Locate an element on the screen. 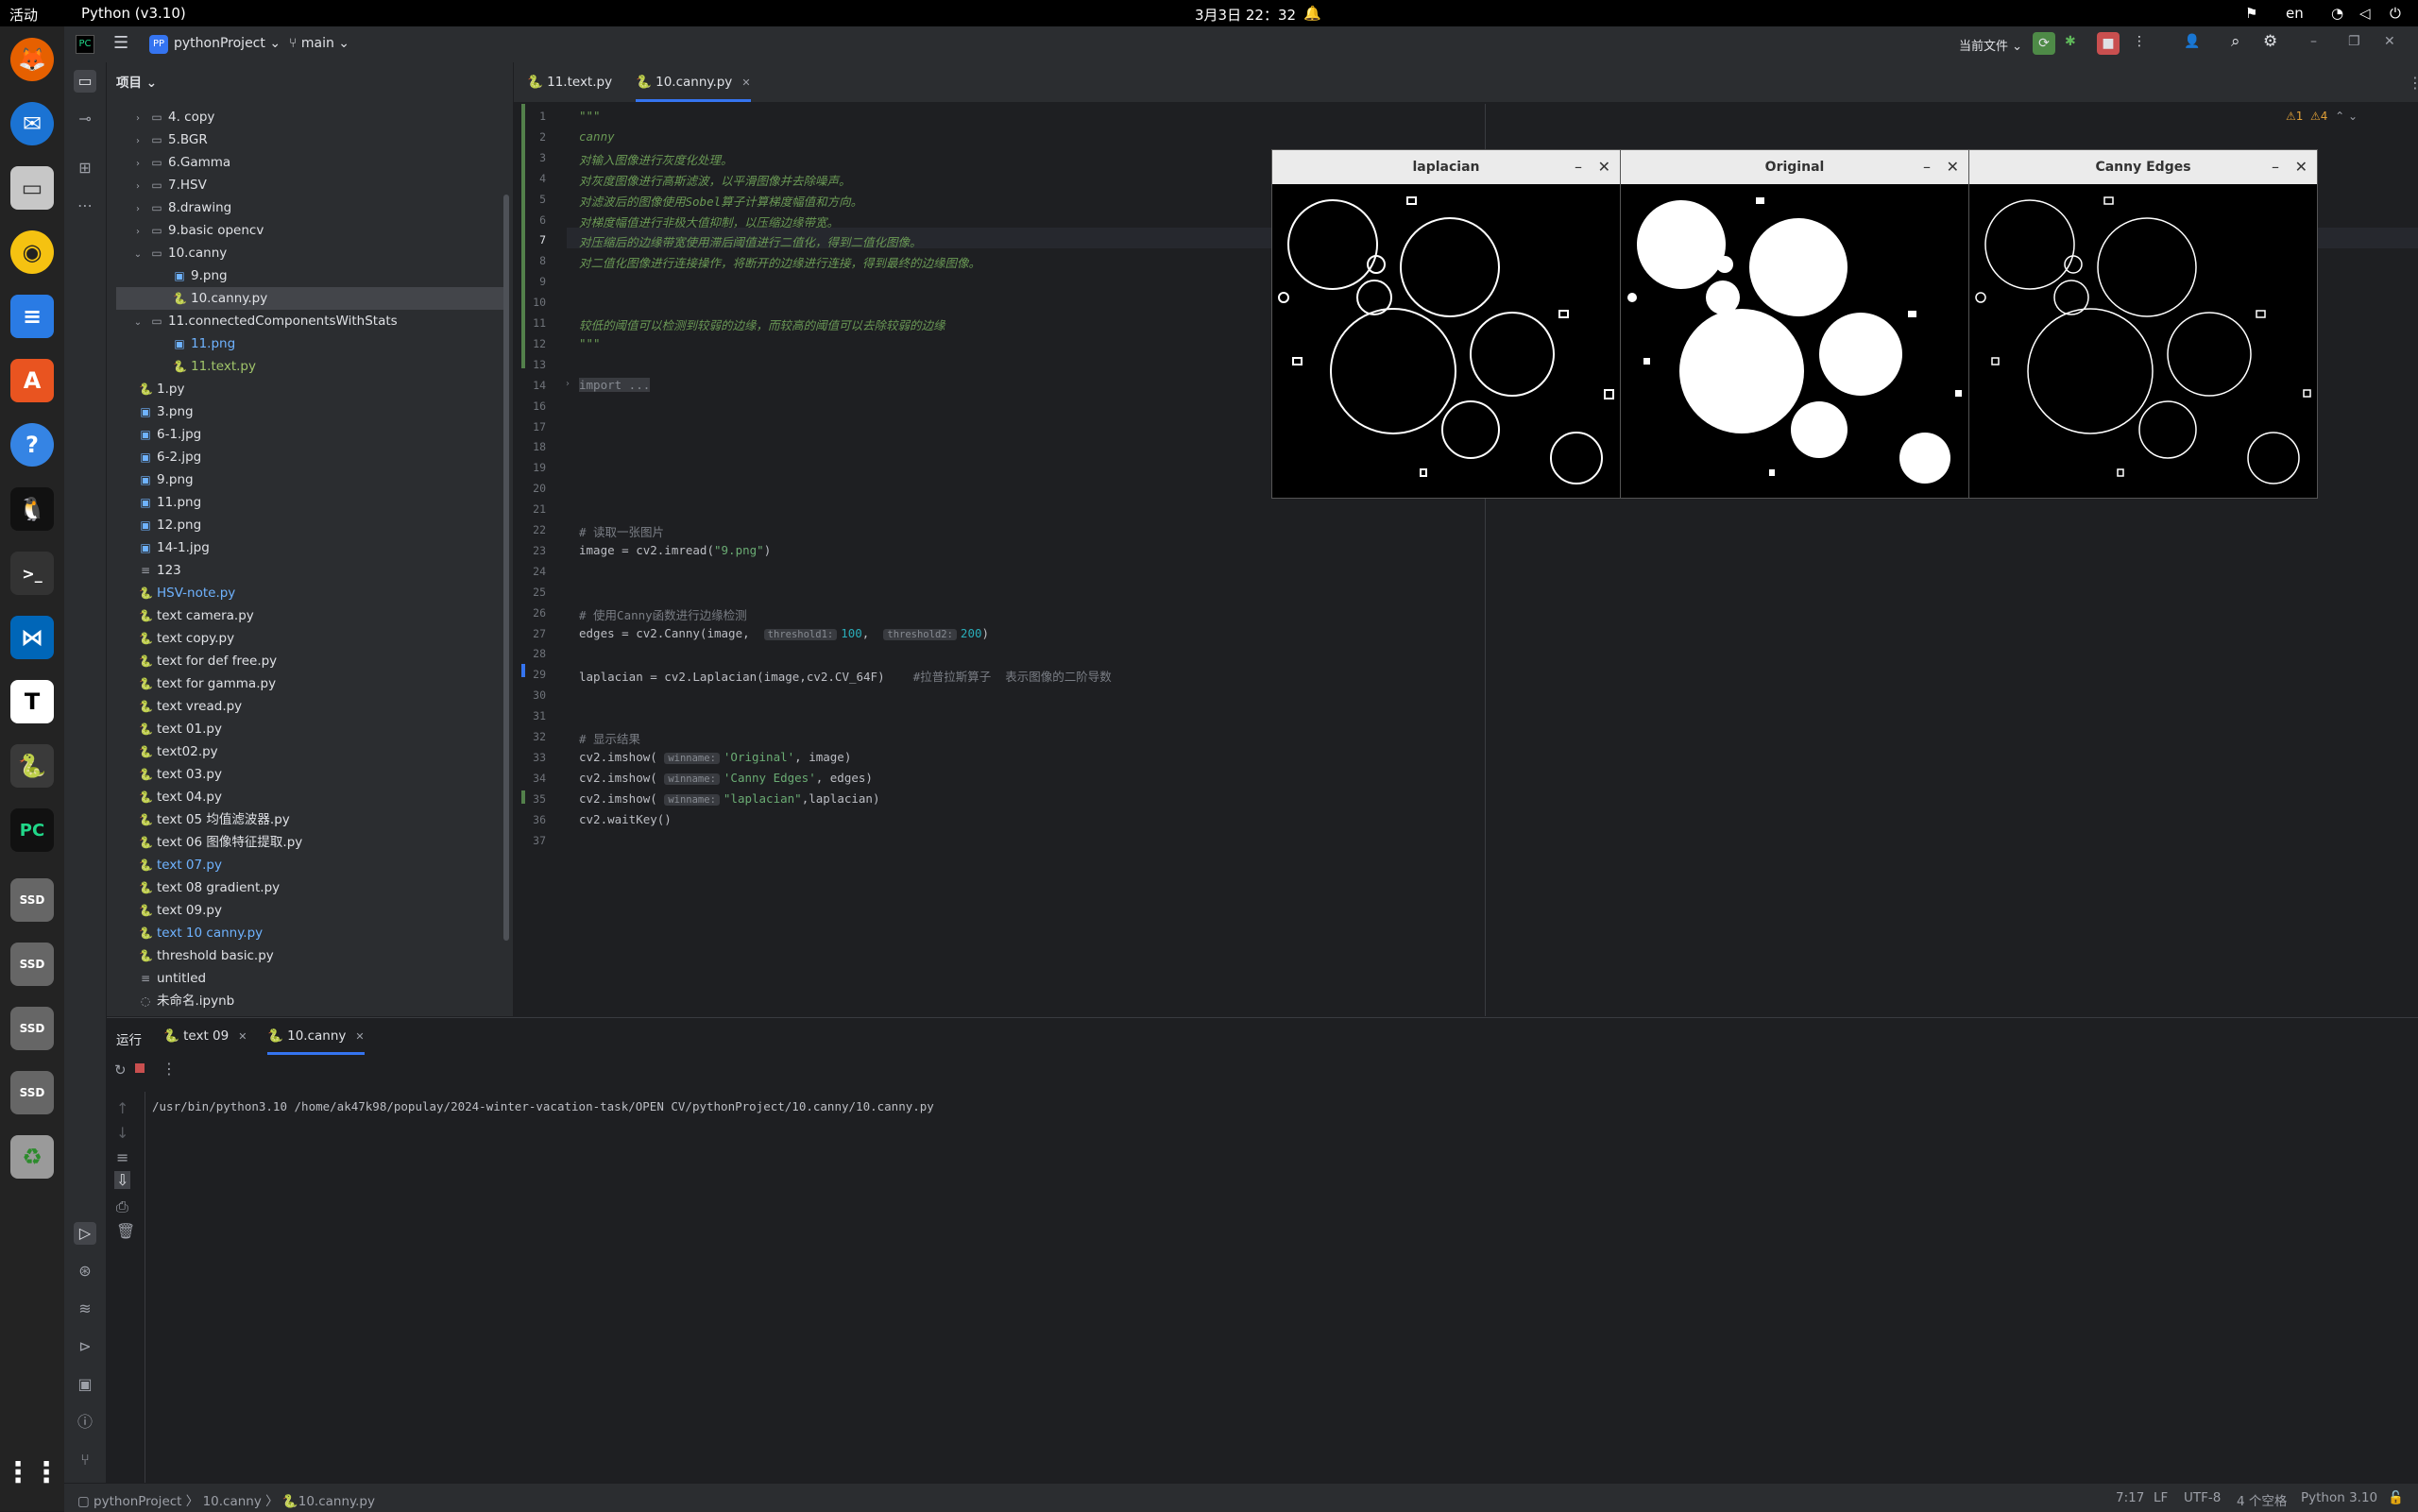  code-line: image = cv2.imread("9.png") is located at coordinates (675, 550).